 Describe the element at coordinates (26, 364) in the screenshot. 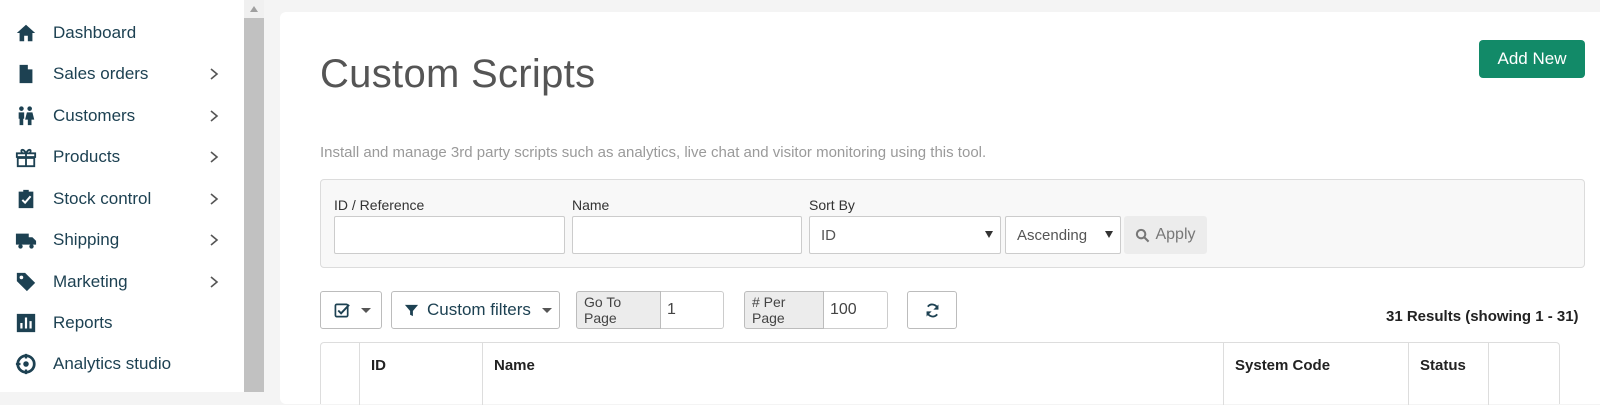

I see `analytics-icon` at that location.